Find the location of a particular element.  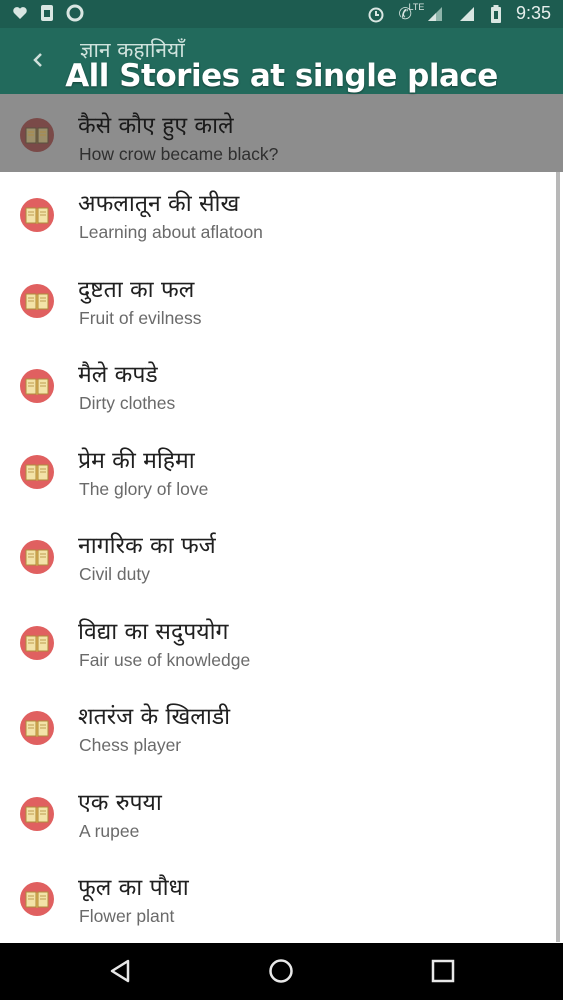

recents-square-icon is located at coordinates (443, 971).